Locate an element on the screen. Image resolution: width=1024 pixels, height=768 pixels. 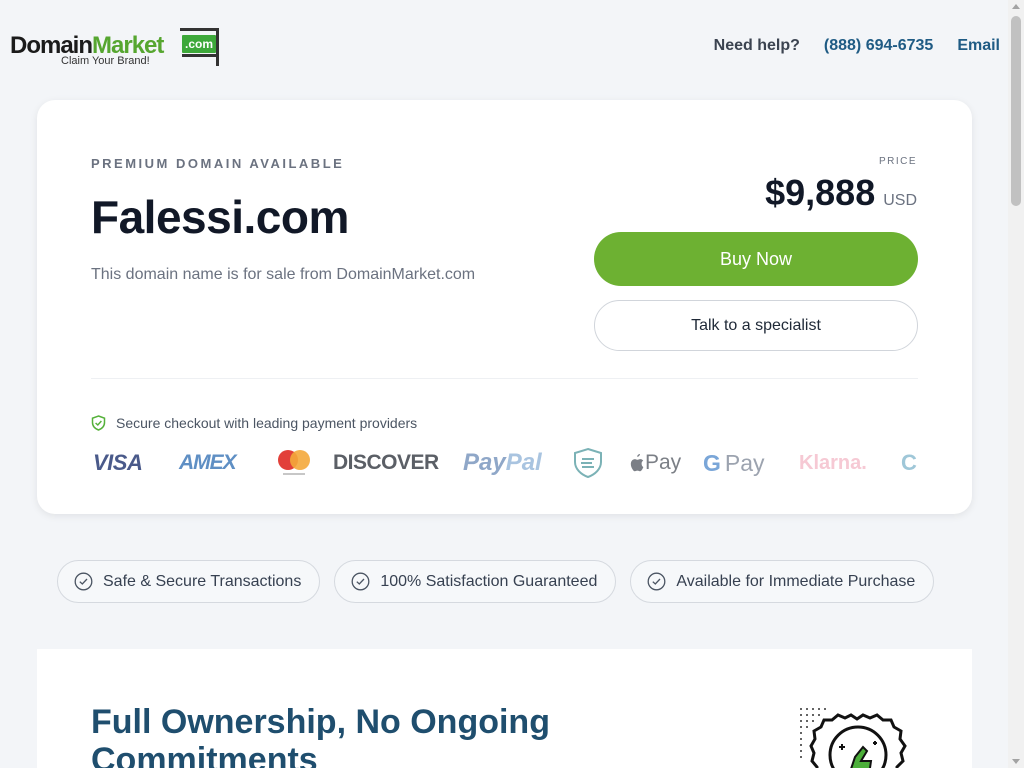
badge-label: Available for Immediate Purchase is located at coordinates (796, 581).